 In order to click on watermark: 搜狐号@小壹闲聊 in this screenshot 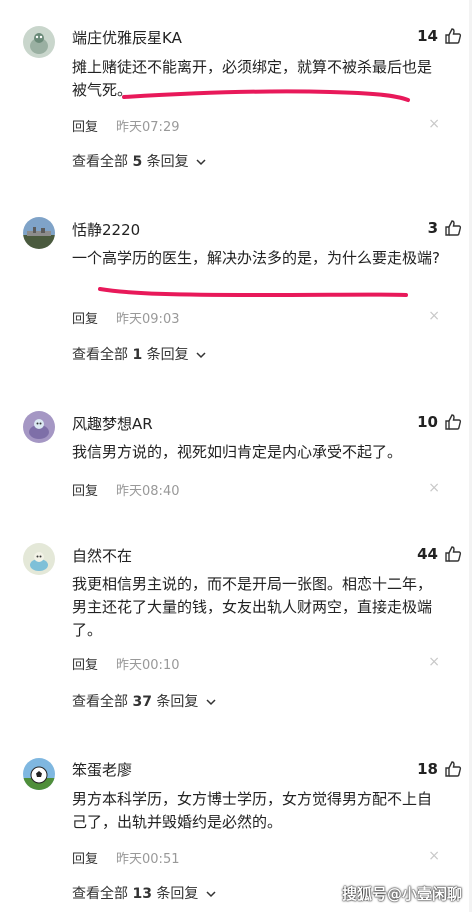, I will do `click(401, 894)`.